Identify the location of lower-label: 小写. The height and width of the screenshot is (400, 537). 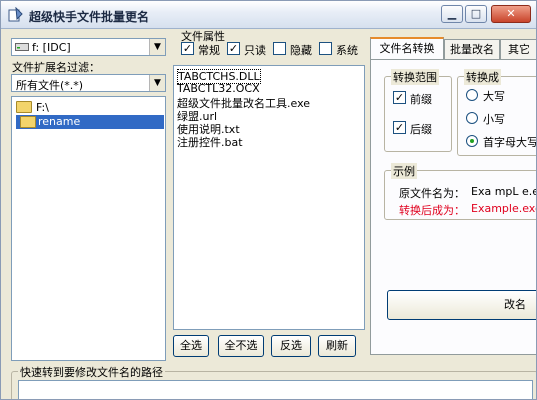
(494, 119).